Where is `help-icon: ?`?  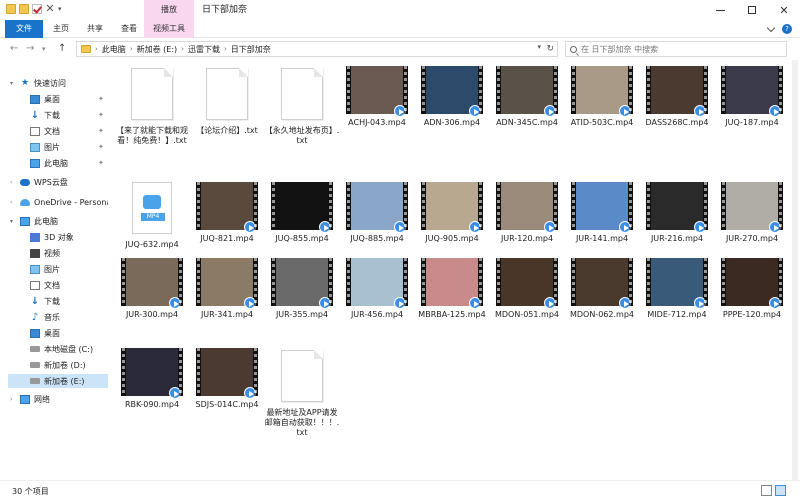
help-icon: ? is located at coordinates (787, 29).